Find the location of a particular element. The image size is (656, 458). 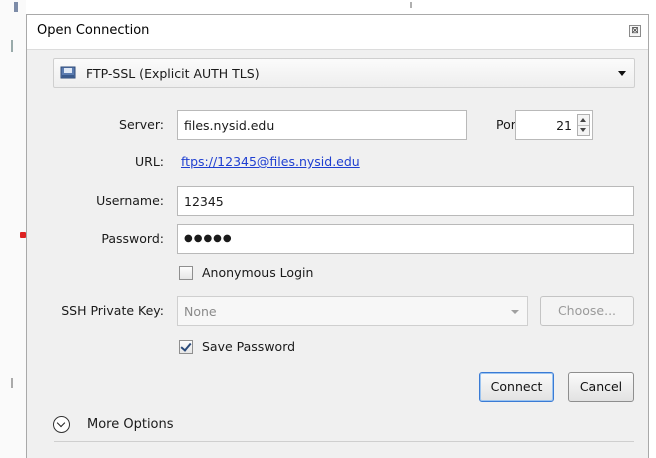

protocol-selected: FTP-SSL (Explicit AUTH TLS) is located at coordinates (173, 73).